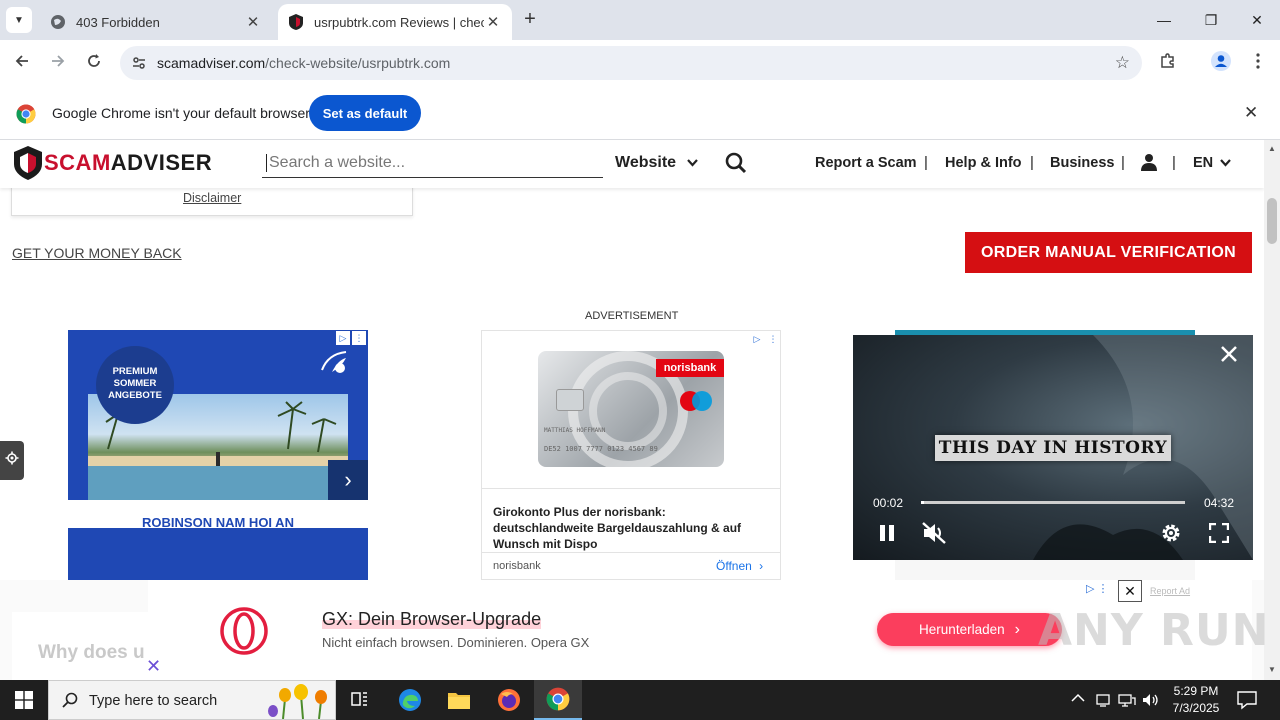 The image size is (1280, 720). What do you see at coordinates (983, 163) in the screenshot?
I see `nav-help-info: Help & Info` at bounding box center [983, 163].